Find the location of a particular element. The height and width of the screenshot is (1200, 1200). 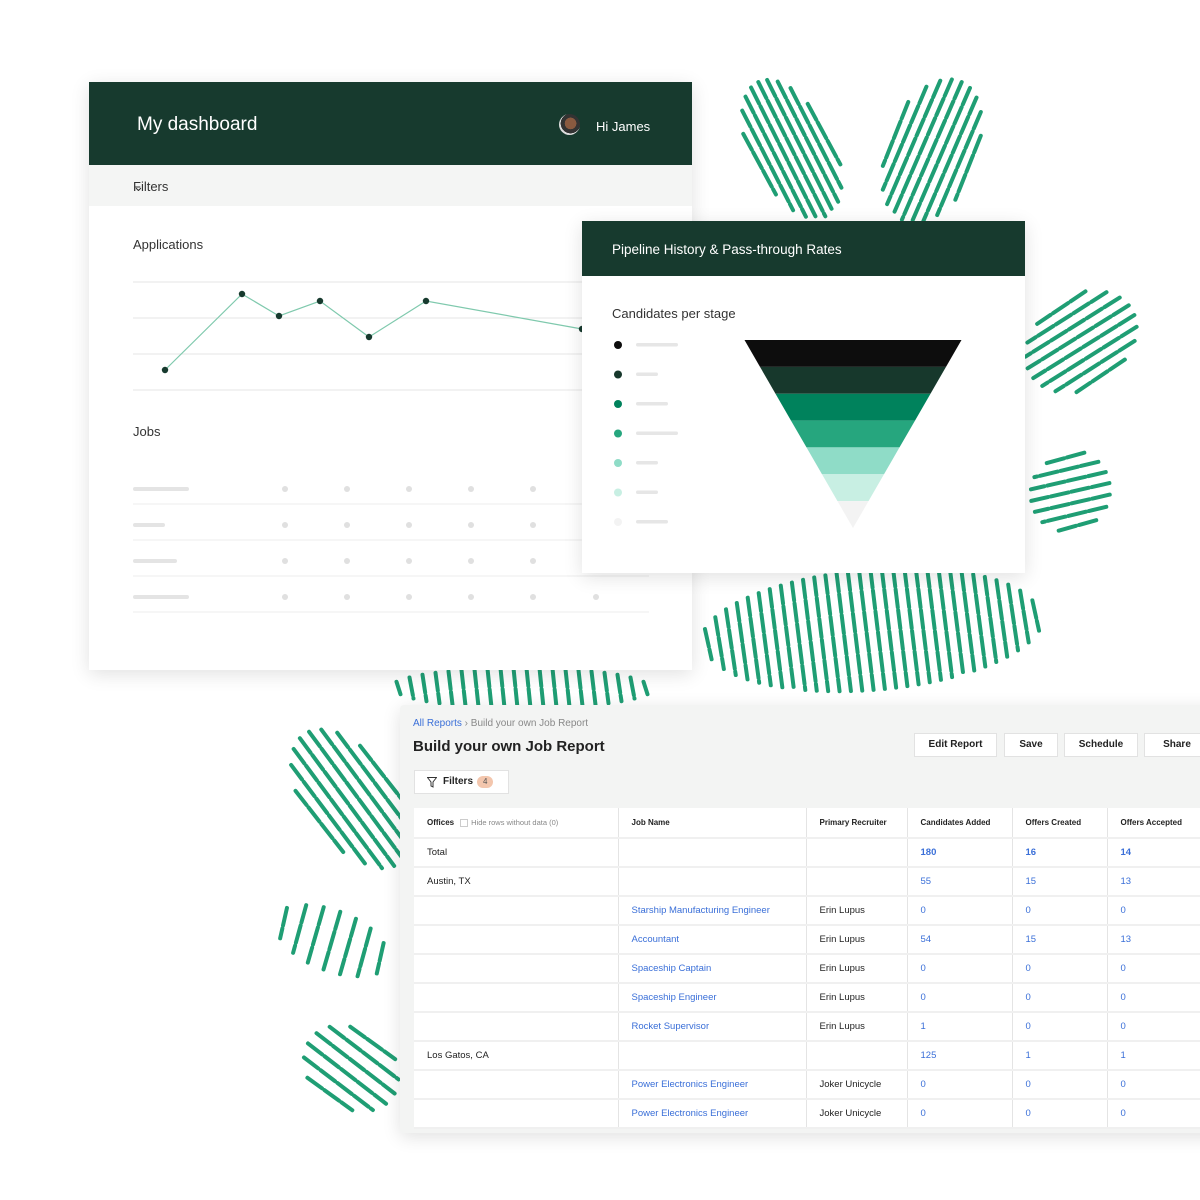

recruiter-cell: Joker Unicycle is located at coordinates (857, 1114).